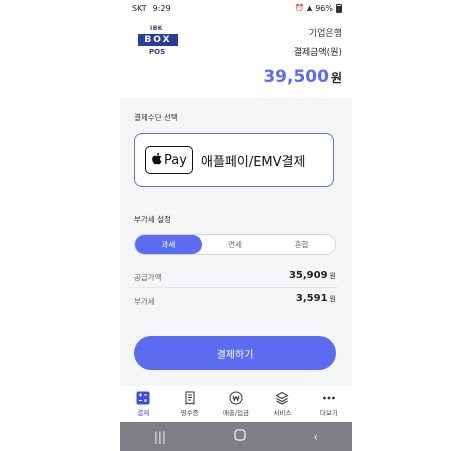  Describe the element at coordinates (324, 8) in the screenshot. I see `battery-percent: 96%` at that location.